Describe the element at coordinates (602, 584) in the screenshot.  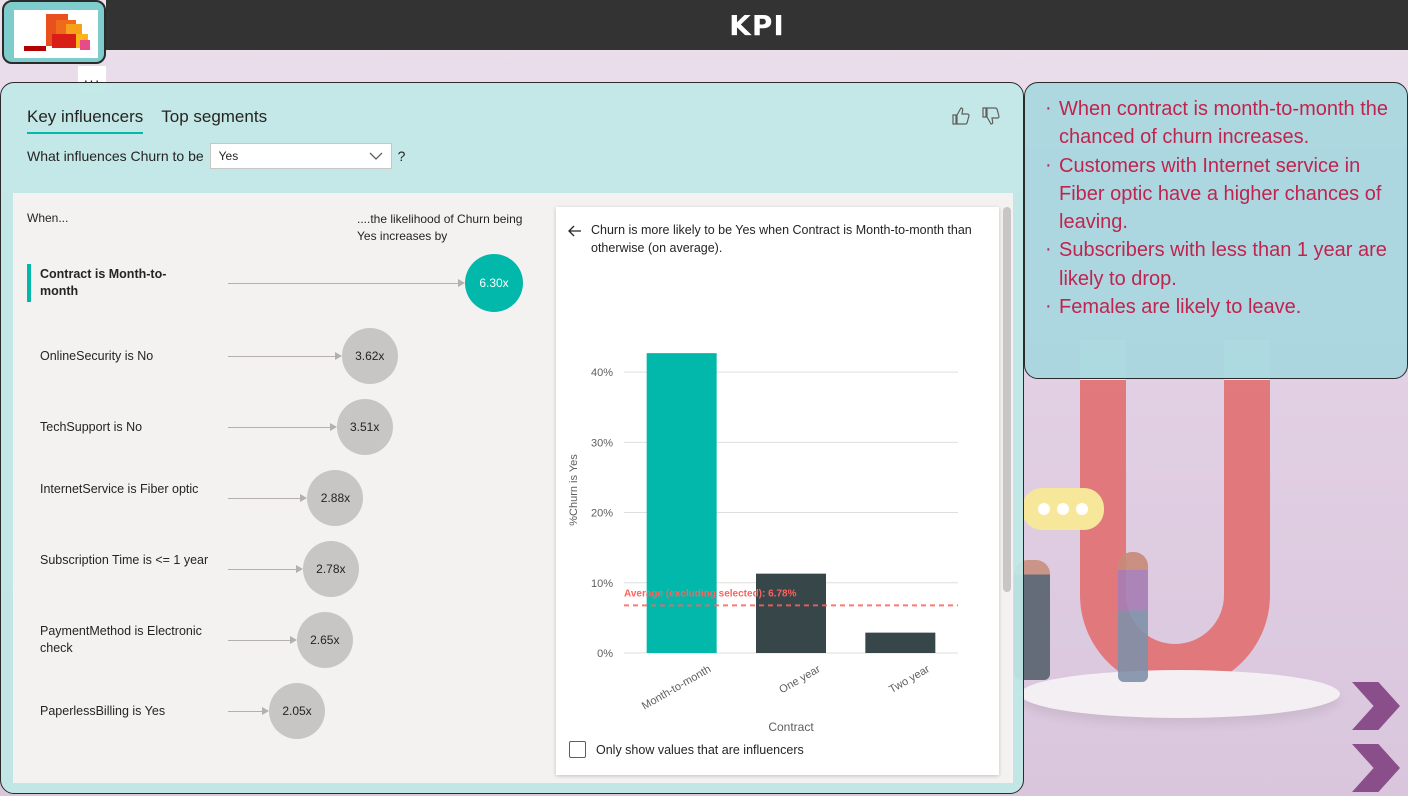
I see `y-tick-label: 10%` at that location.